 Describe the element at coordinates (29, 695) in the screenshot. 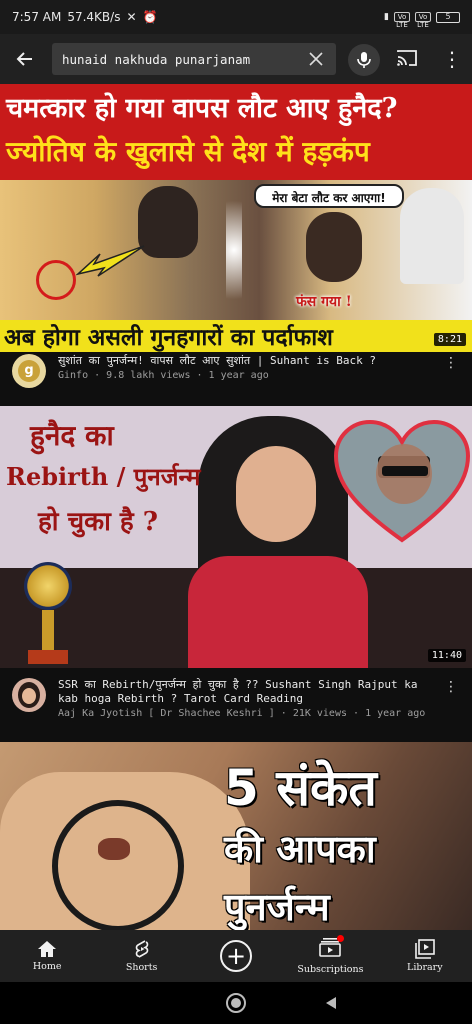

I see `channel-avatar` at that location.